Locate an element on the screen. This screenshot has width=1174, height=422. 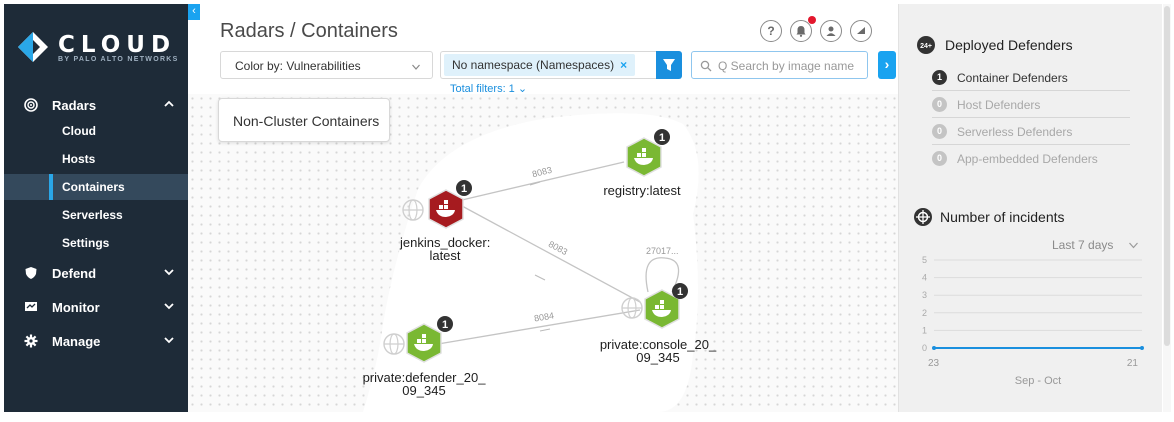
scrollbar-thumb is located at coordinates (1167, 176).